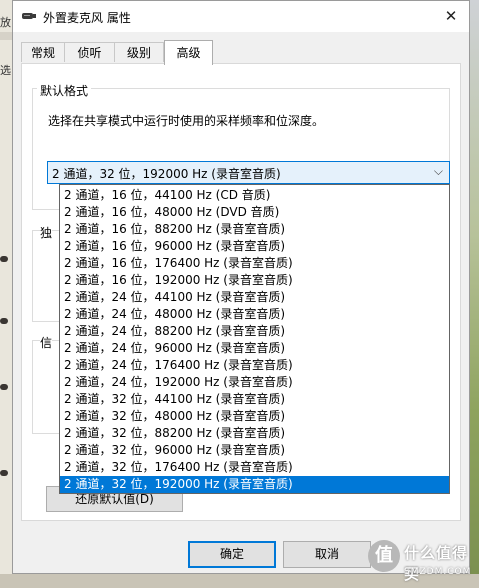 This screenshot has width=479, height=588. What do you see at coordinates (166, 174) in the screenshot?
I see `selected-format: 2 通道，32 位，192000 Hz (录音室音质)` at bounding box center [166, 174].